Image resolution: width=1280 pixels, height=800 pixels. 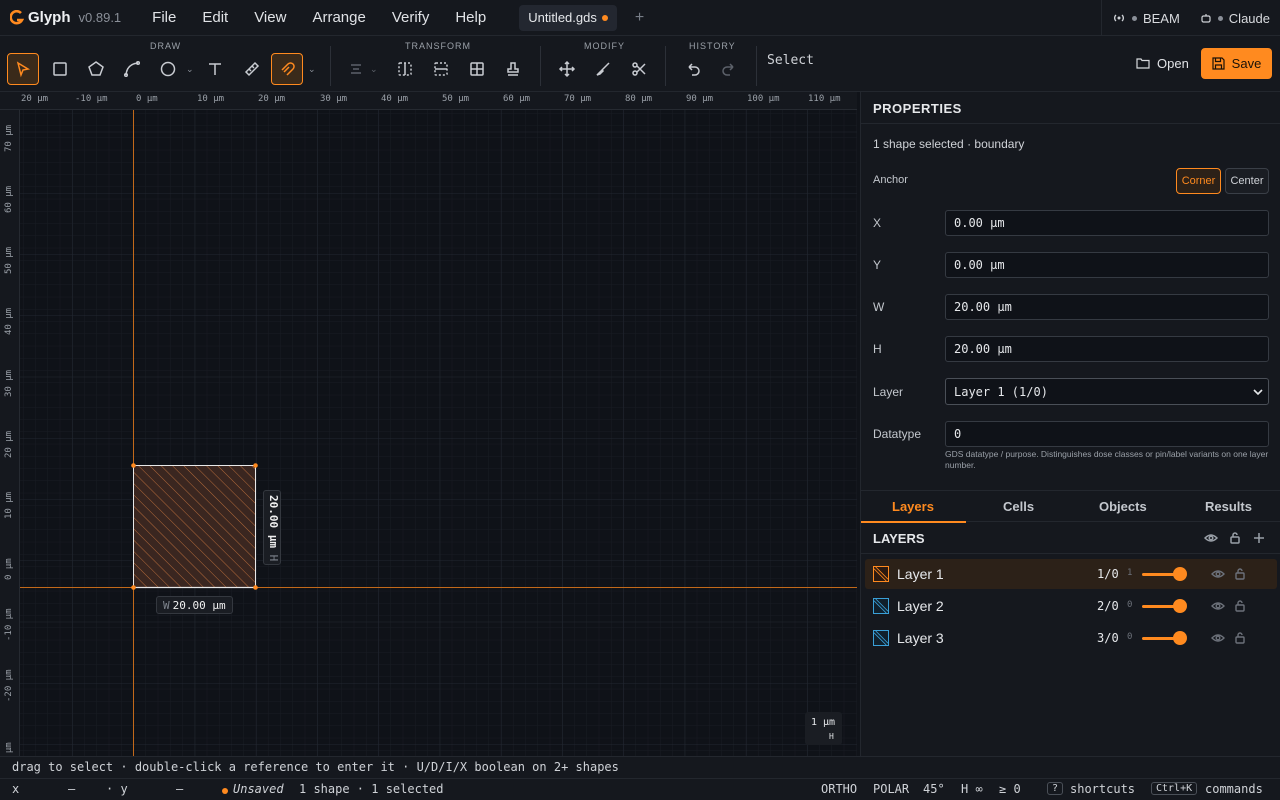 I want to click on commands-link: commands, so click(x=1234, y=789).